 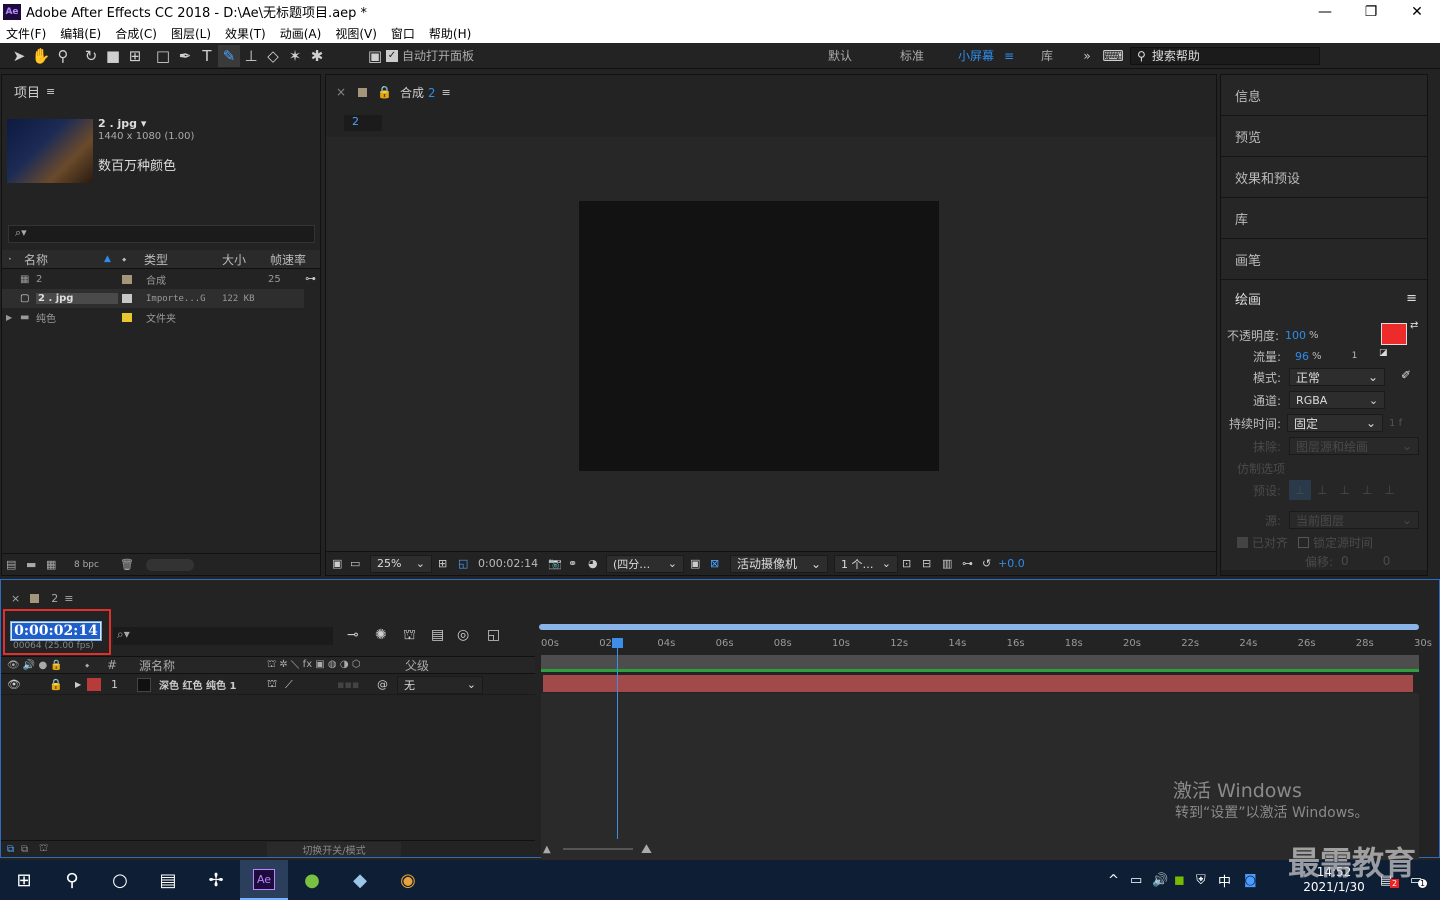 I want to click on pinwheel-app-icon: ✢, so click(x=216, y=880).